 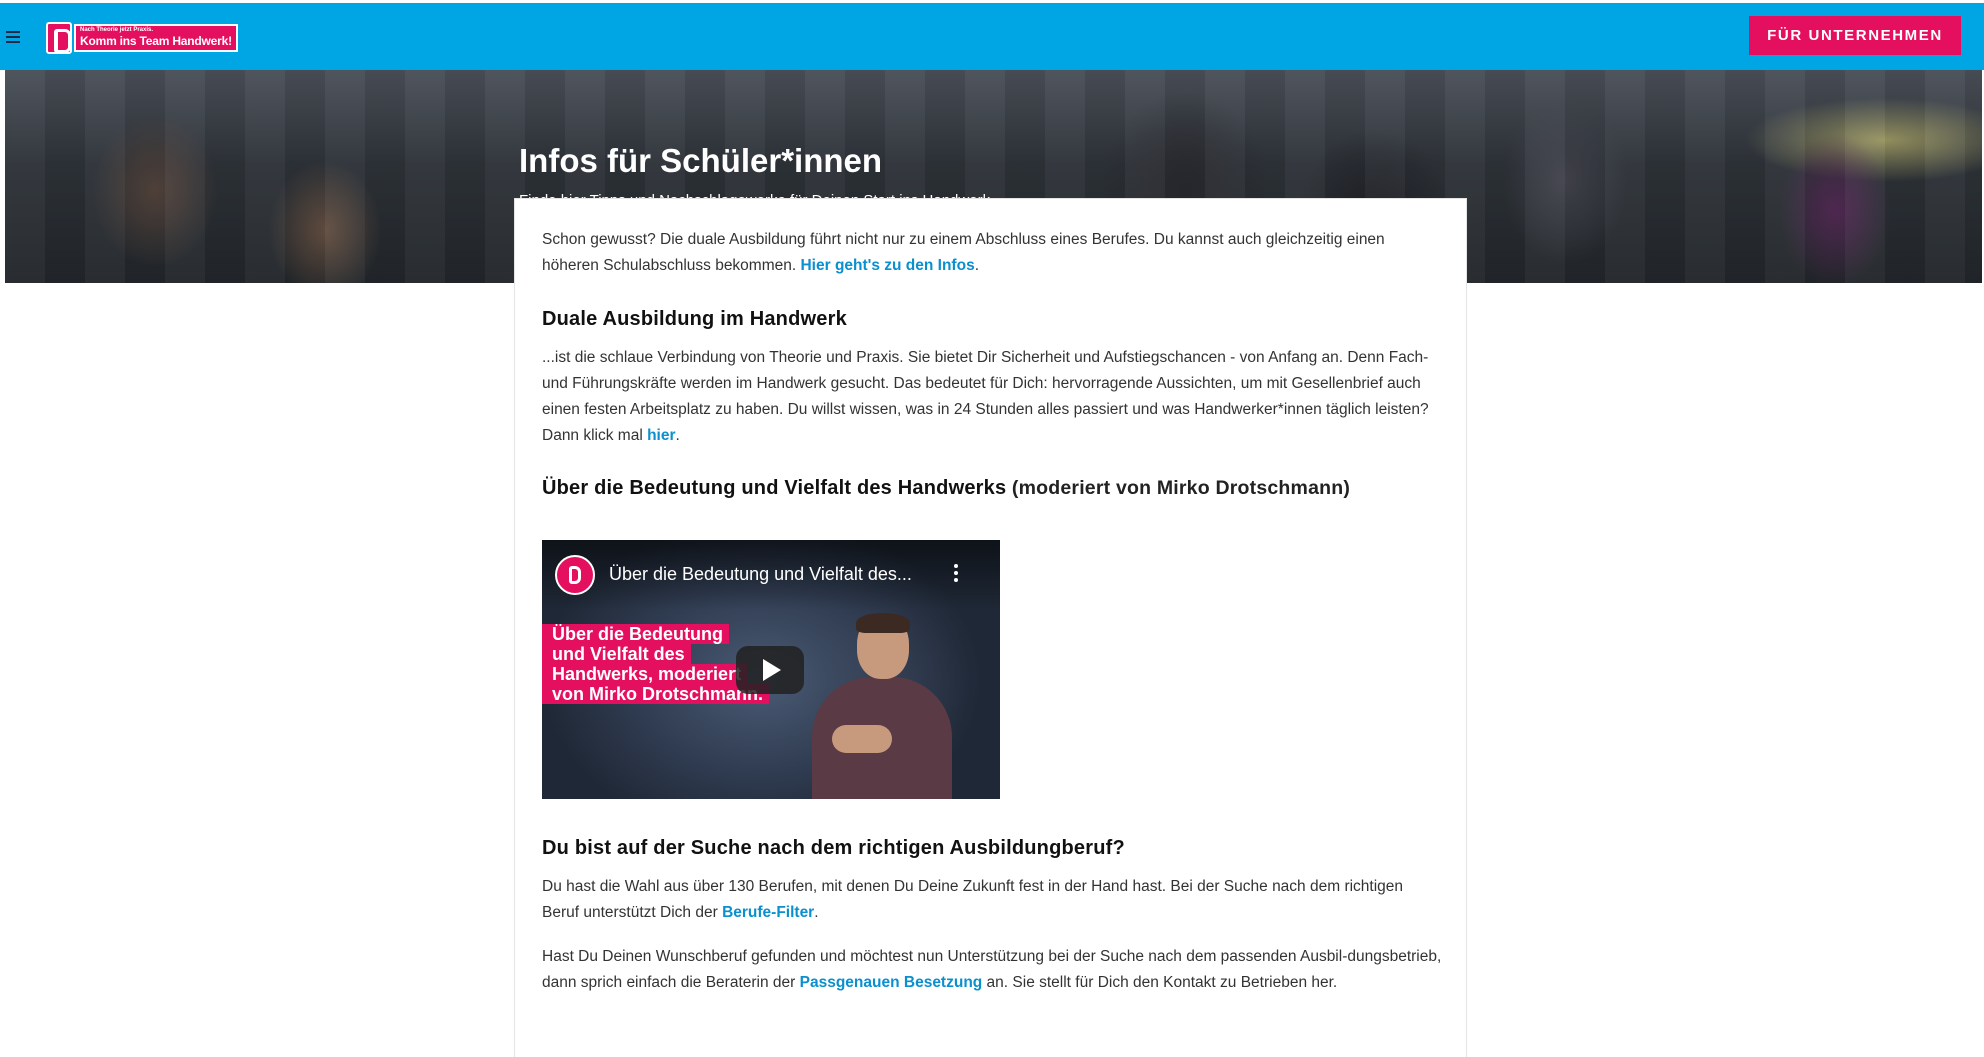 I want to click on duale-ausbildung-after: ., so click(x=677, y=435).